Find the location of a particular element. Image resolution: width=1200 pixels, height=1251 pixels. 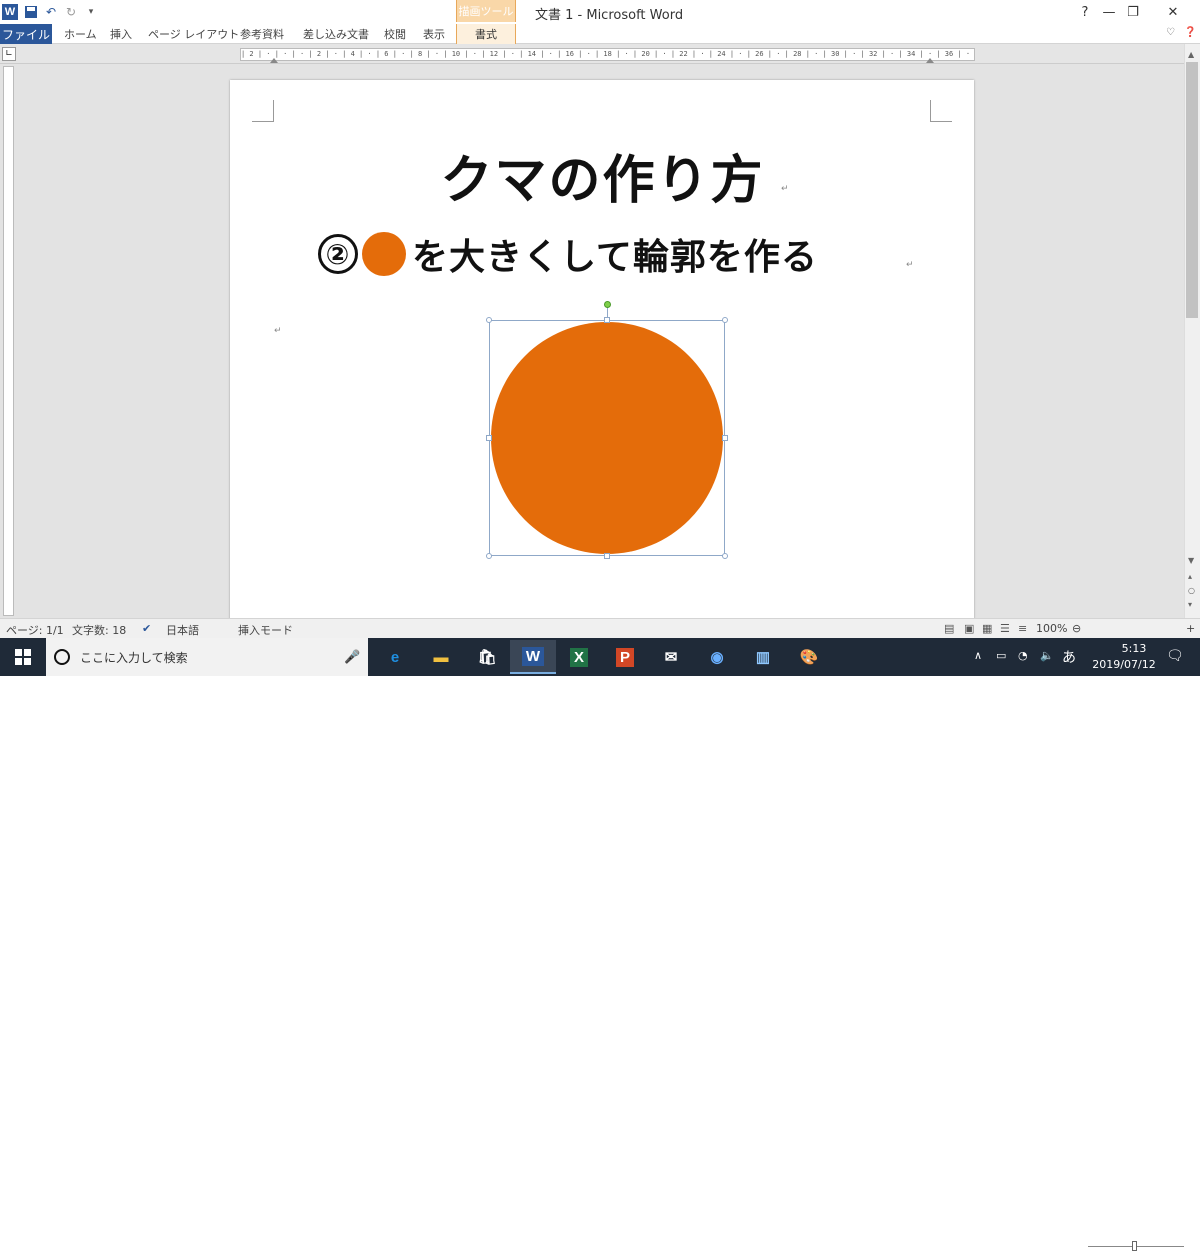

left-indent-marker is located at coordinates (274, 60).